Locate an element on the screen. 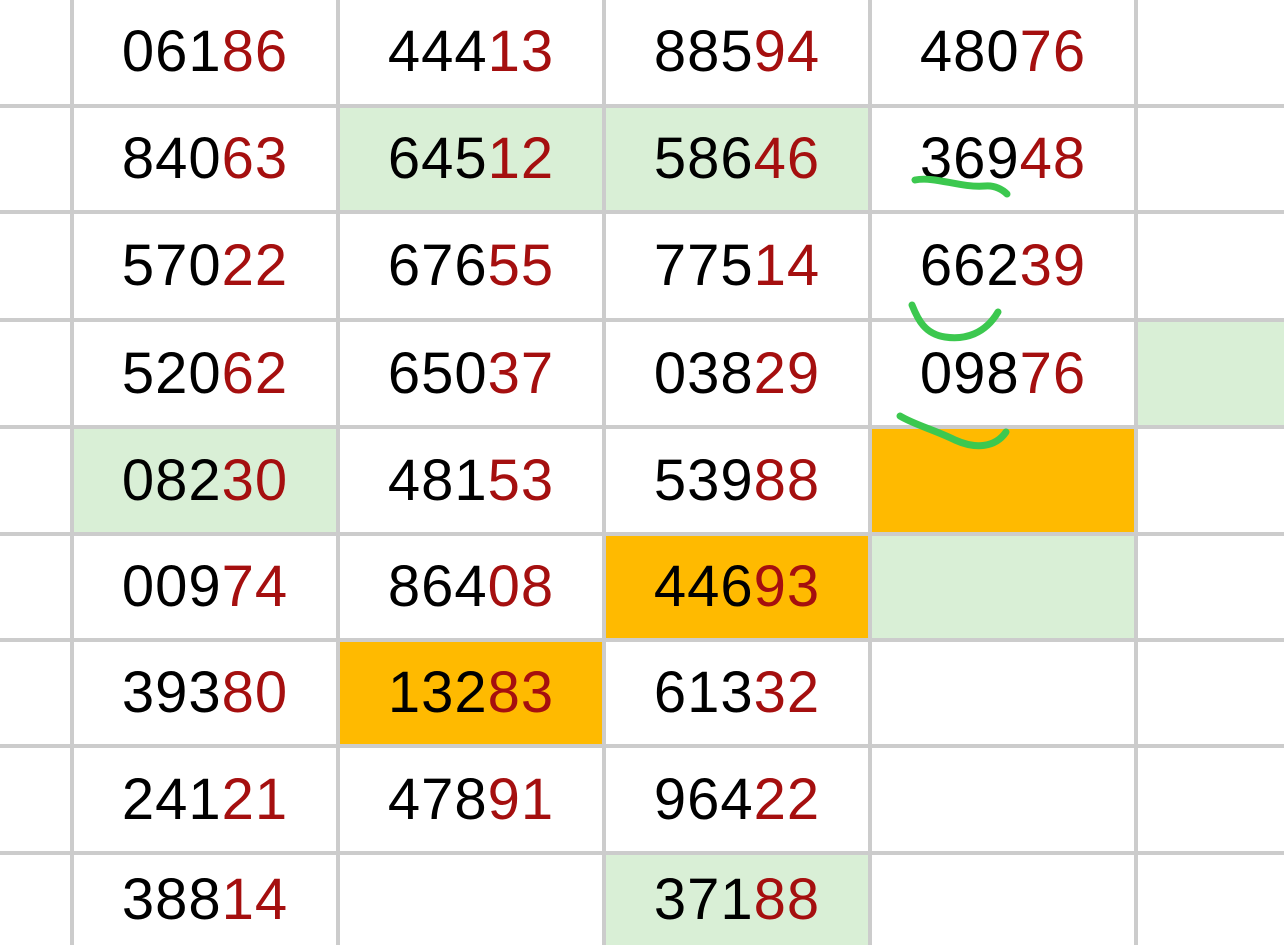 The image size is (1284, 945). table-cell: 444 13 is located at coordinates (471, 52).